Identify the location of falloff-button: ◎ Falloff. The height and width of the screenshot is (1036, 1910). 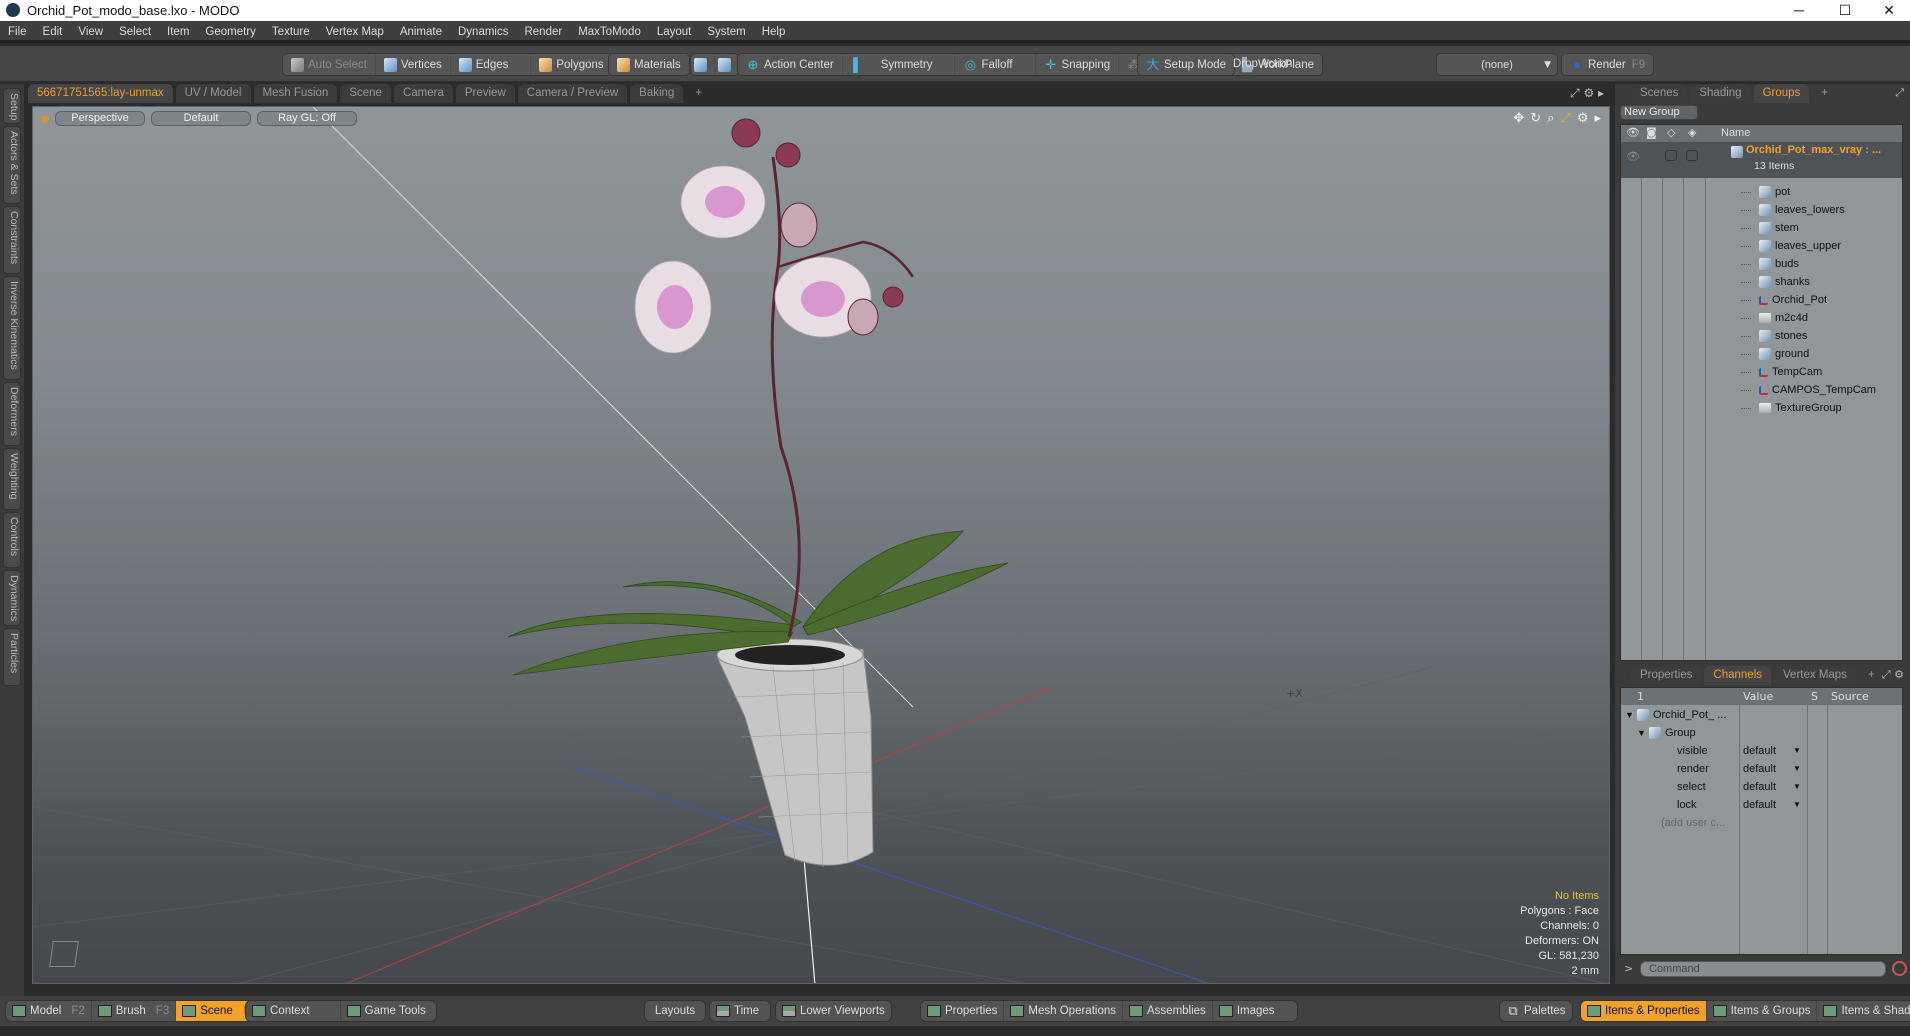
(995, 64).